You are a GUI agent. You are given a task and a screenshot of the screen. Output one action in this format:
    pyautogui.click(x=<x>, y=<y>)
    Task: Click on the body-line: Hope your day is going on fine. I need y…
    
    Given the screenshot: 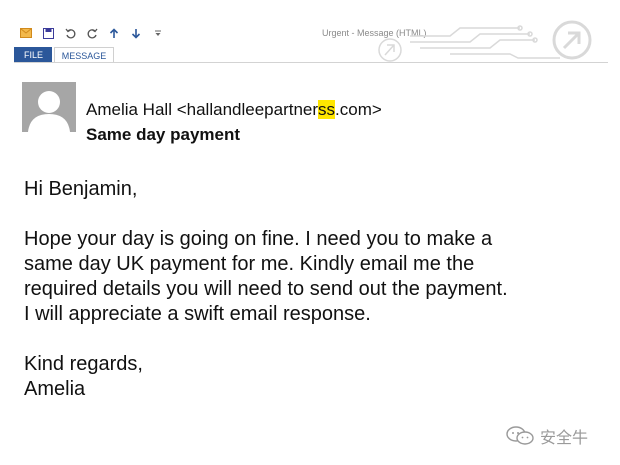 What is the action you would take?
    pyautogui.click(x=258, y=239)
    